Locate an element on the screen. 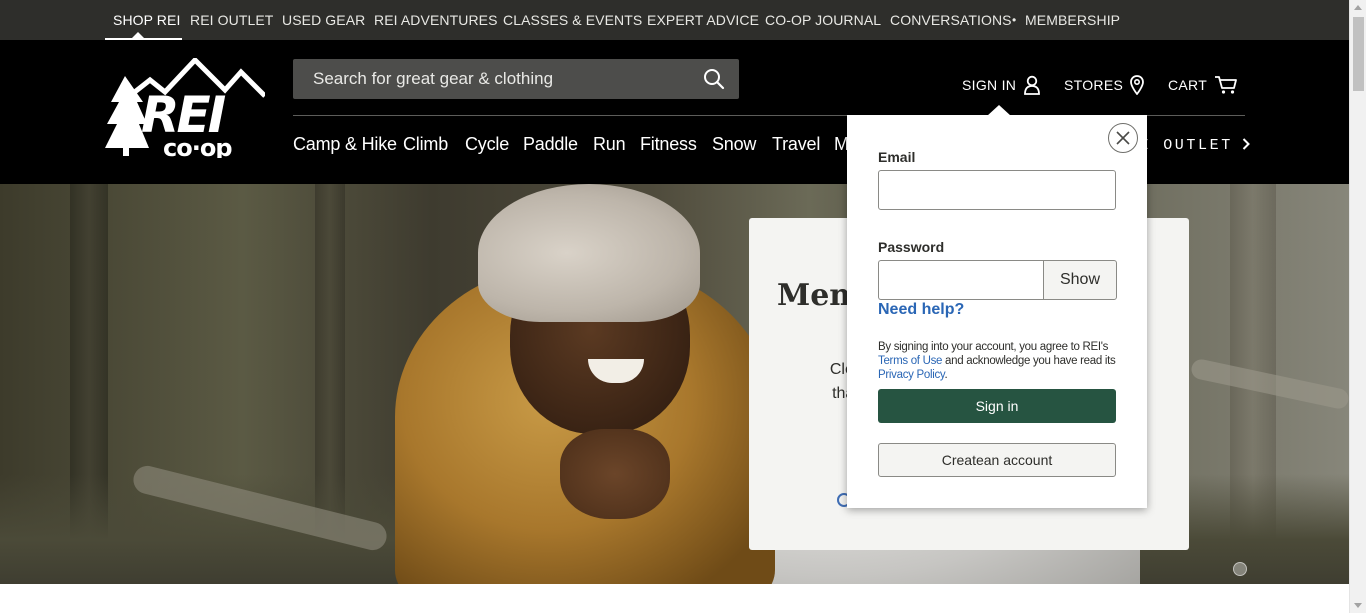  email-label: Email is located at coordinates (897, 157).